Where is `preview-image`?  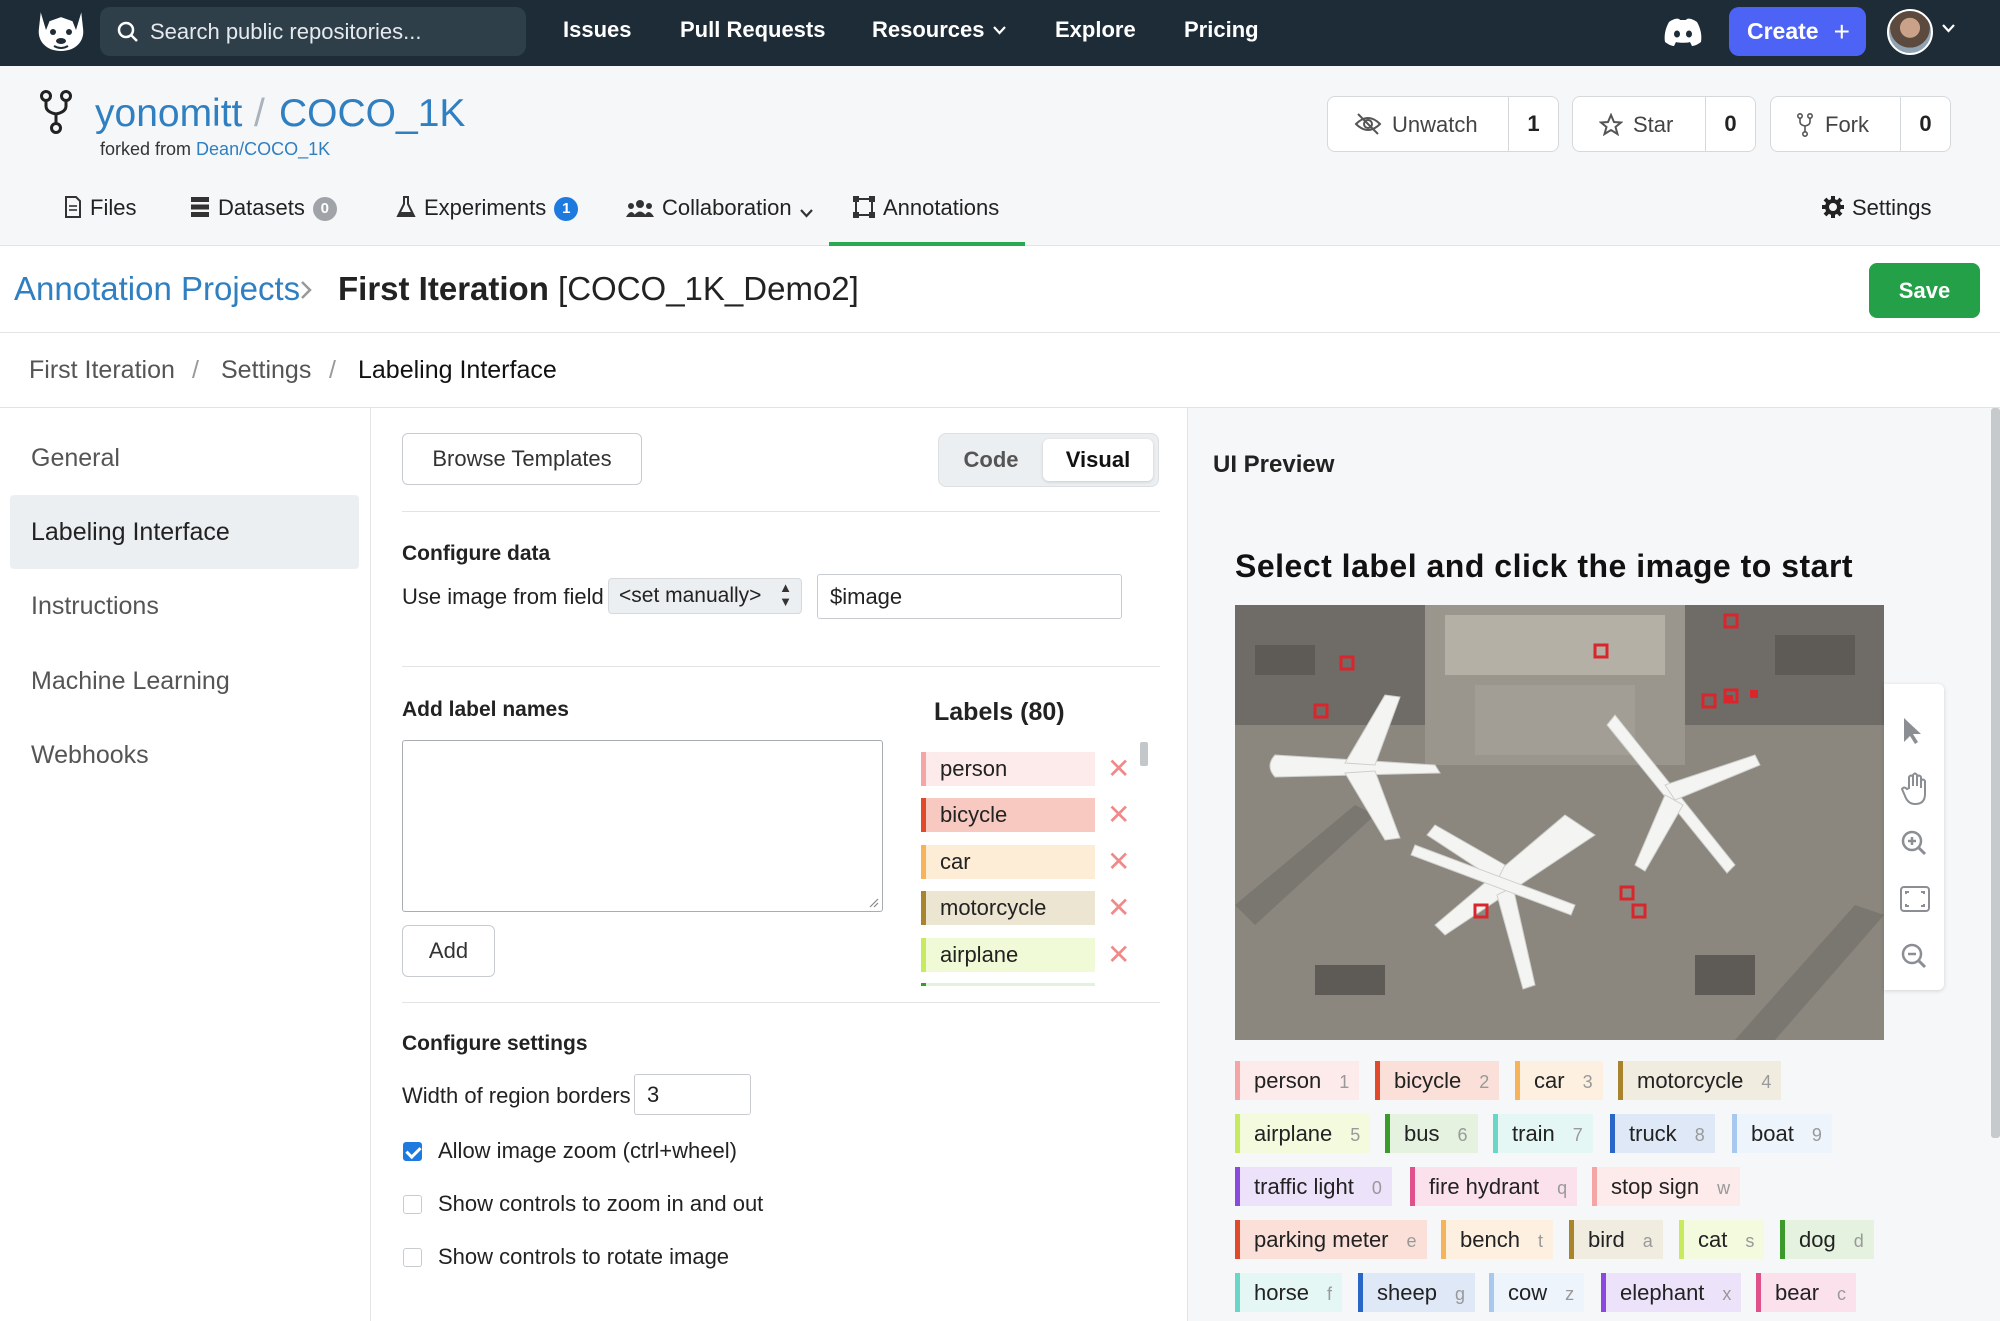
preview-image is located at coordinates (1559, 822).